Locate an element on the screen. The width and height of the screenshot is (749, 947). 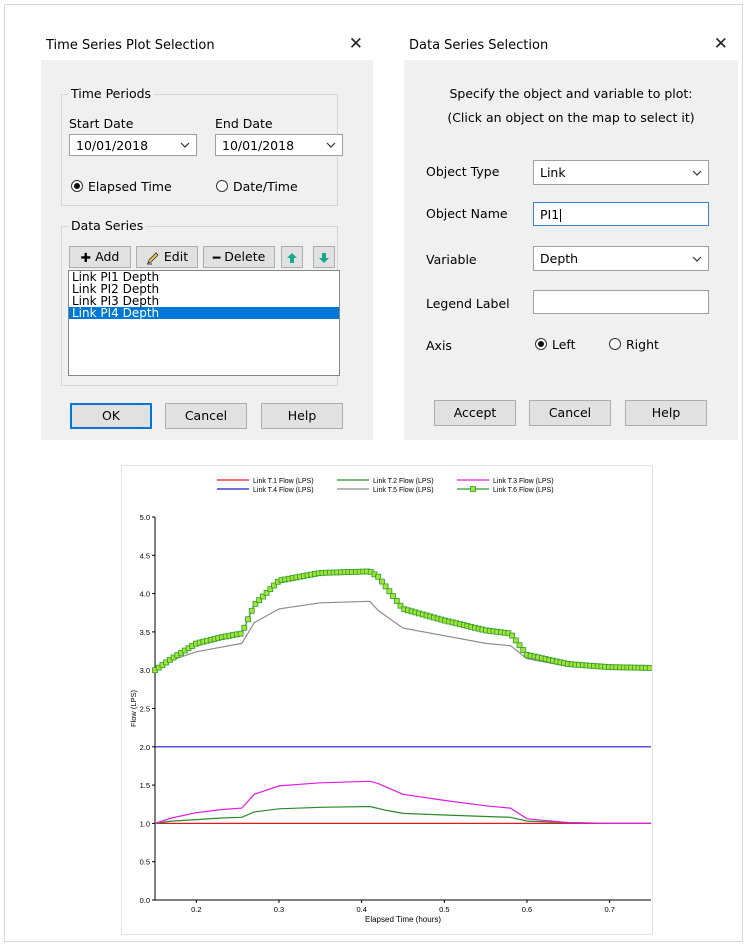
elapsed-time-radio: Elapsed Time is located at coordinates (126, 187).